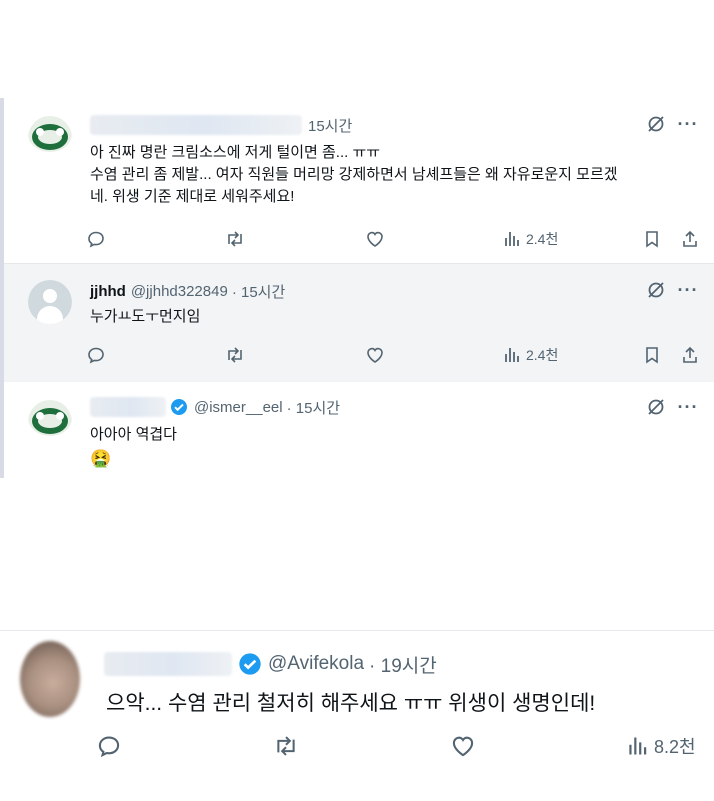 Image resolution: width=714 pixels, height=801 pixels. What do you see at coordinates (330, 125) in the screenshot?
I see `timestamp: 15시간` at bounding box center [330, 125].